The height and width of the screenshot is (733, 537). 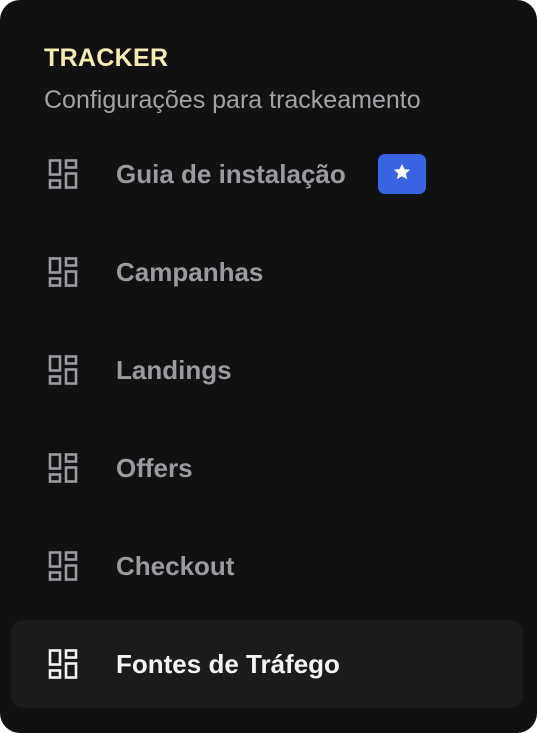 I want to click on menu-item-label: Landings, so click(x=174, y=370).